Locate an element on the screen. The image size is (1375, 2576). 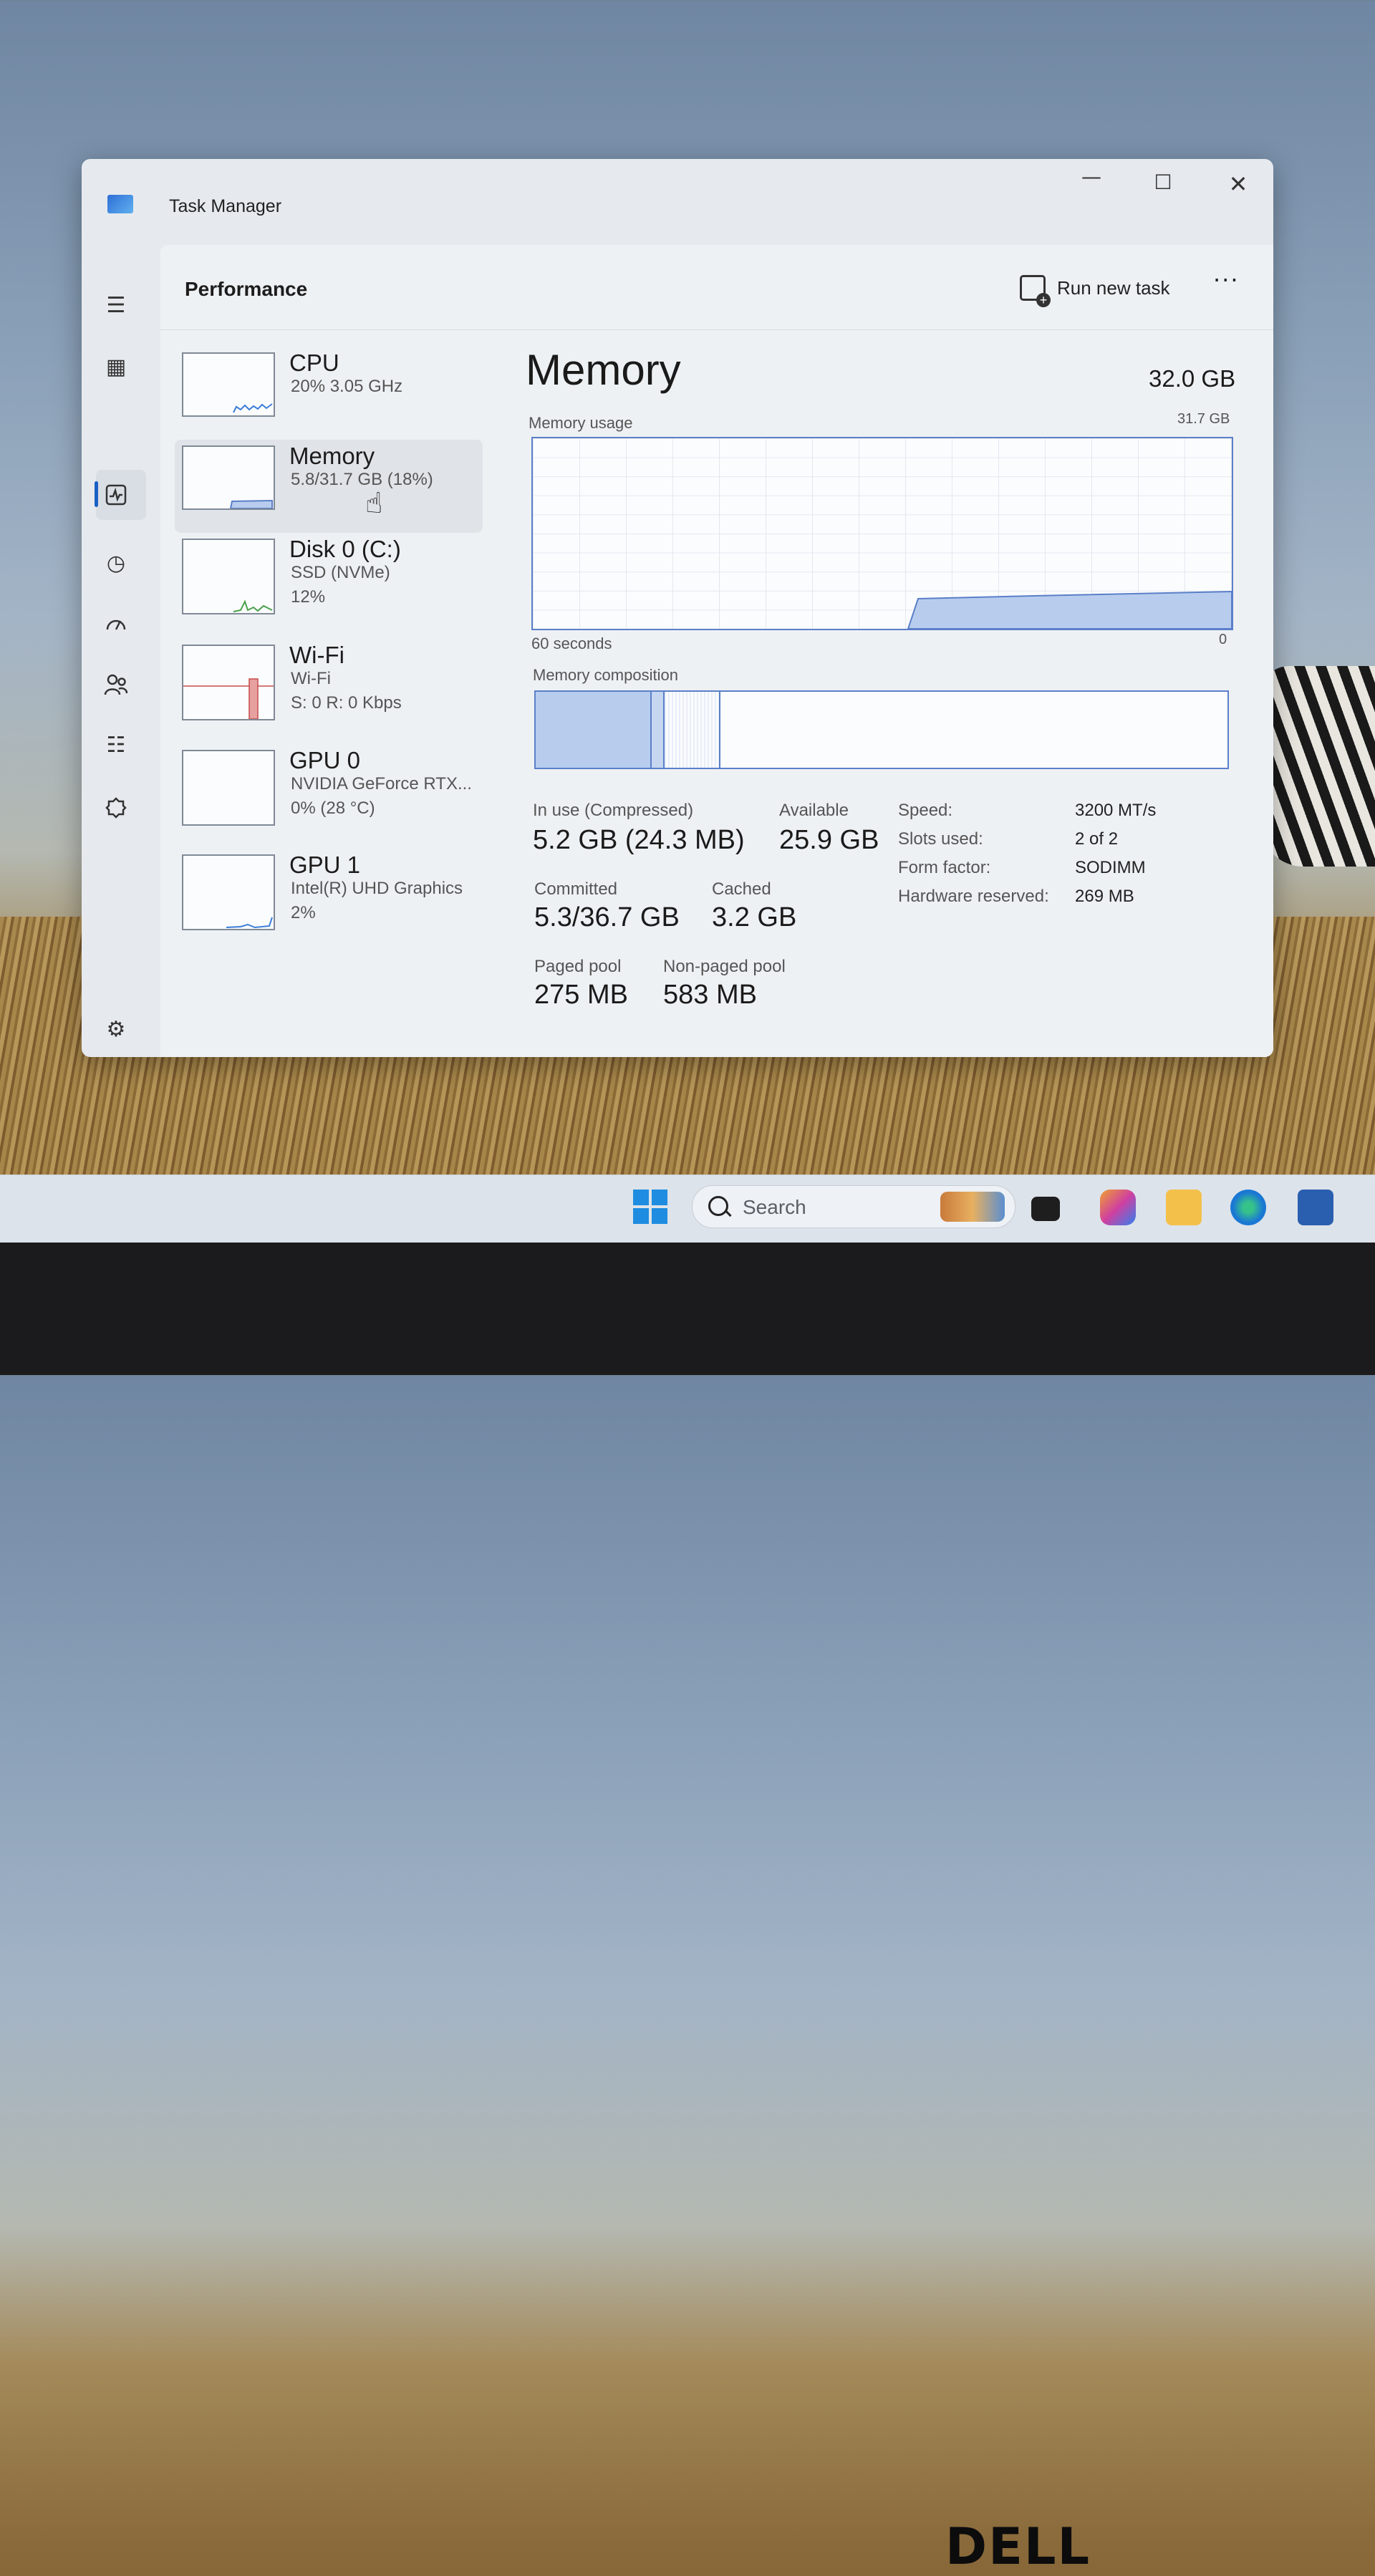
device-name: GPU 1 is located at coordinates (325, 865).